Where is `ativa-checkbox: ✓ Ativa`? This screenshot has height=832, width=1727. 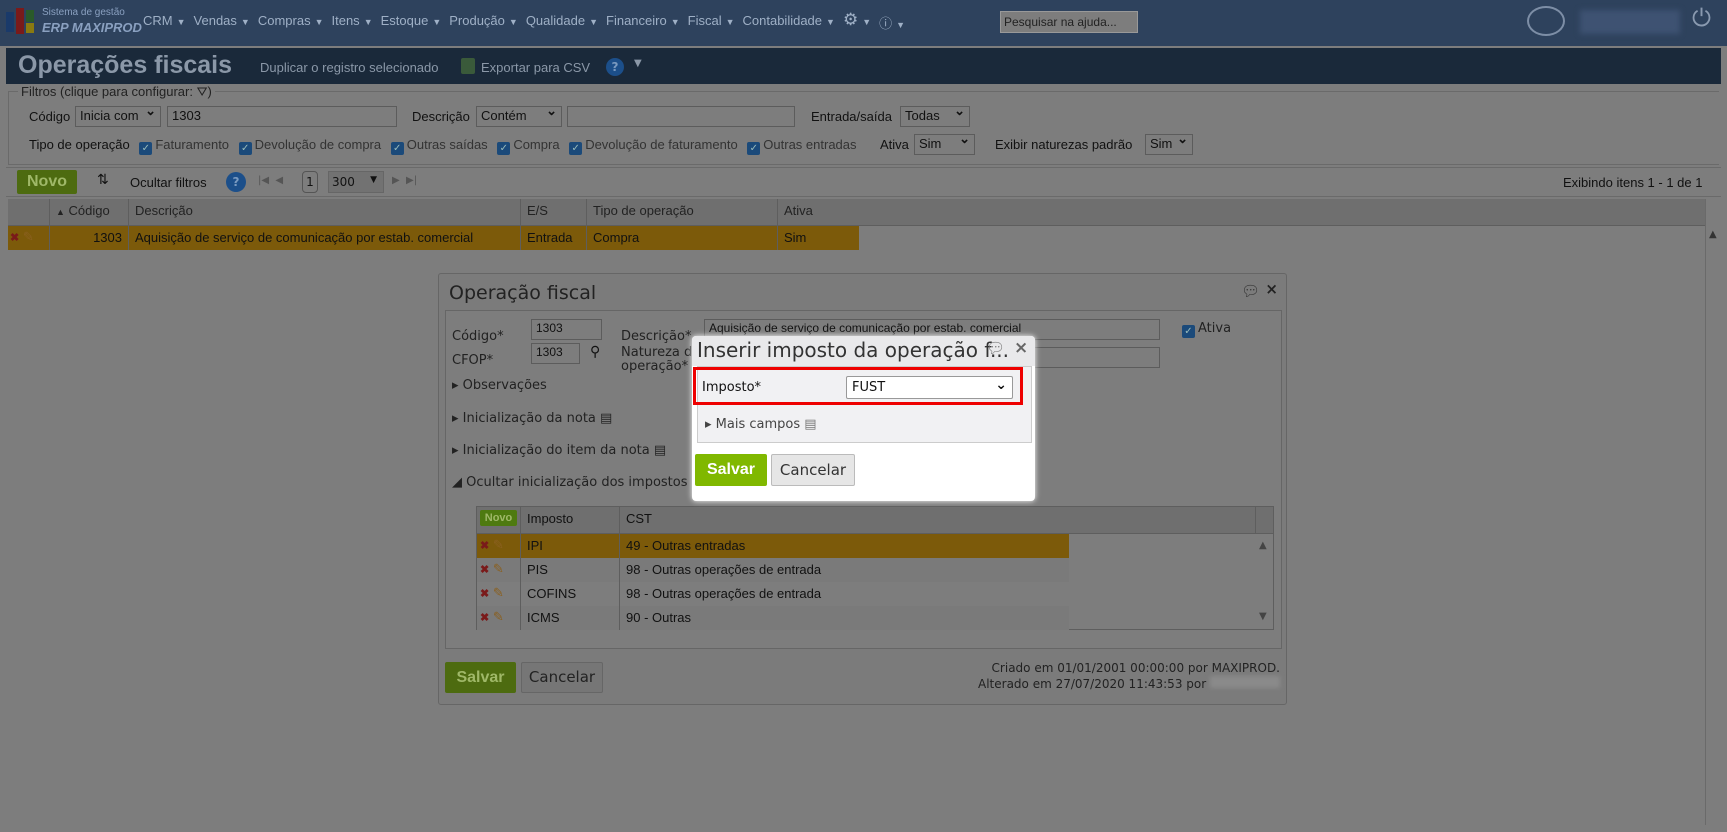
ativa-checkbox: ✓ Ativa is located at coordinates (1206, 329).